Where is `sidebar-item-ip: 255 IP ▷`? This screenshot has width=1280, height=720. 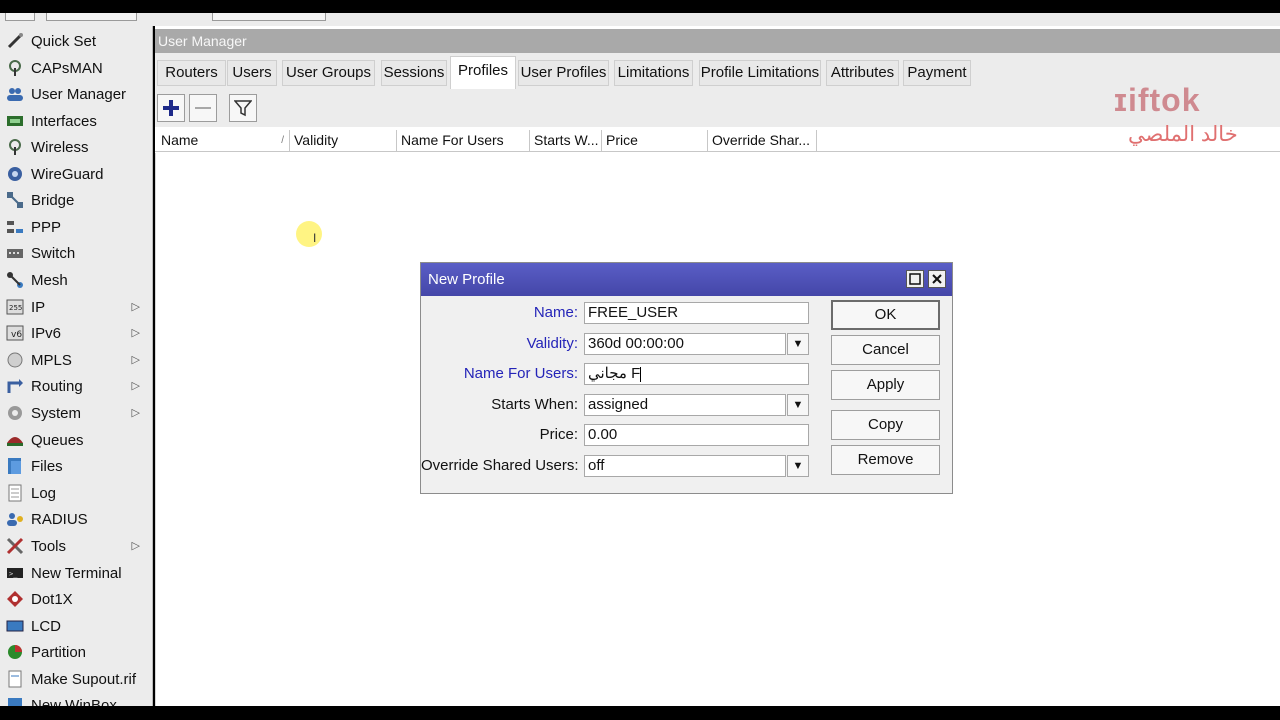 sidebar-item-ip: 255 IP ▷ is located at coordinates (76, 307).